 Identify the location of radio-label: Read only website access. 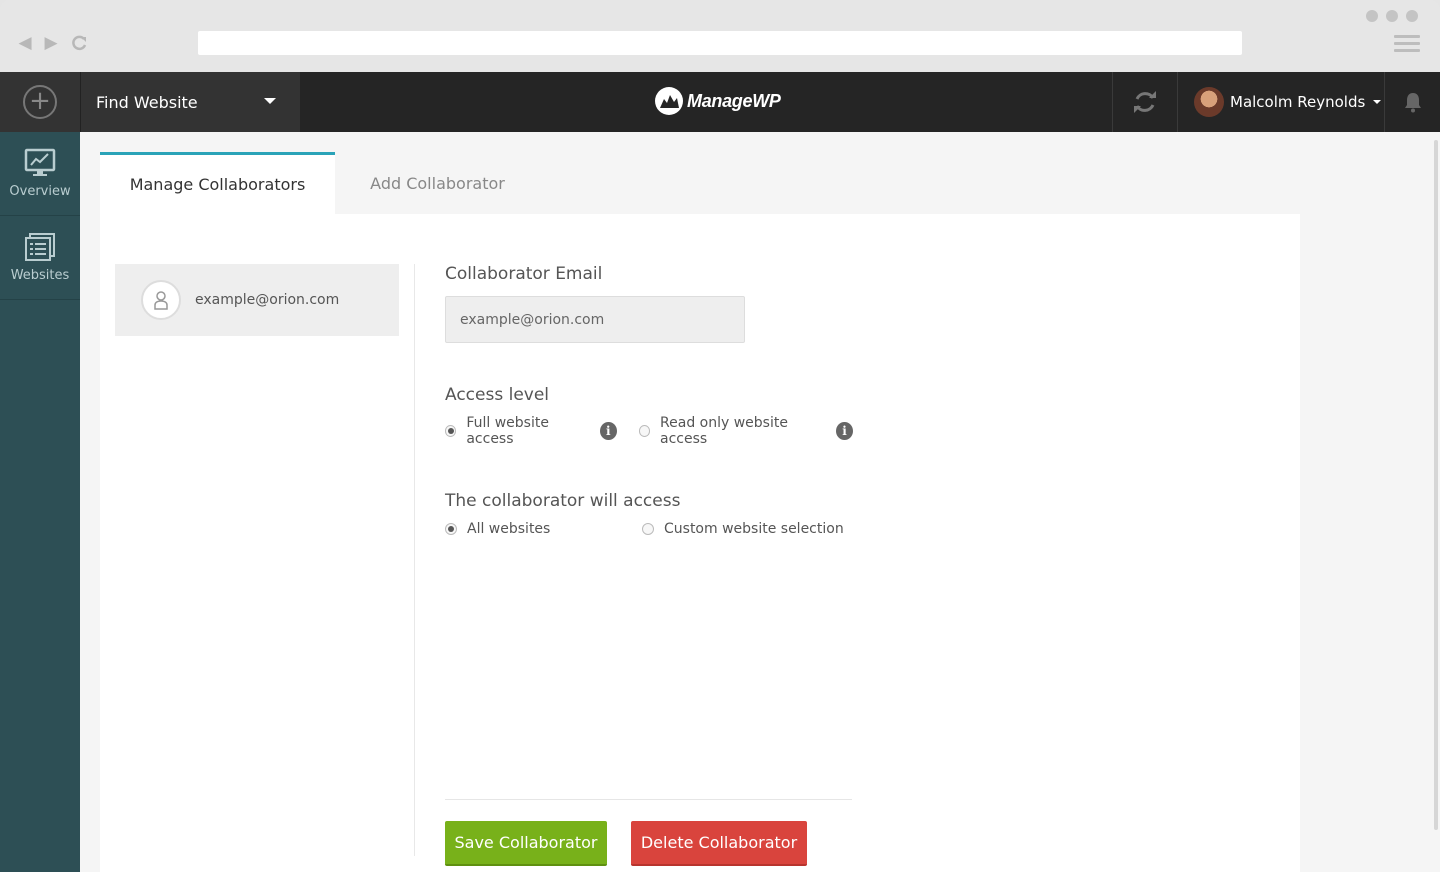
(724, 431).